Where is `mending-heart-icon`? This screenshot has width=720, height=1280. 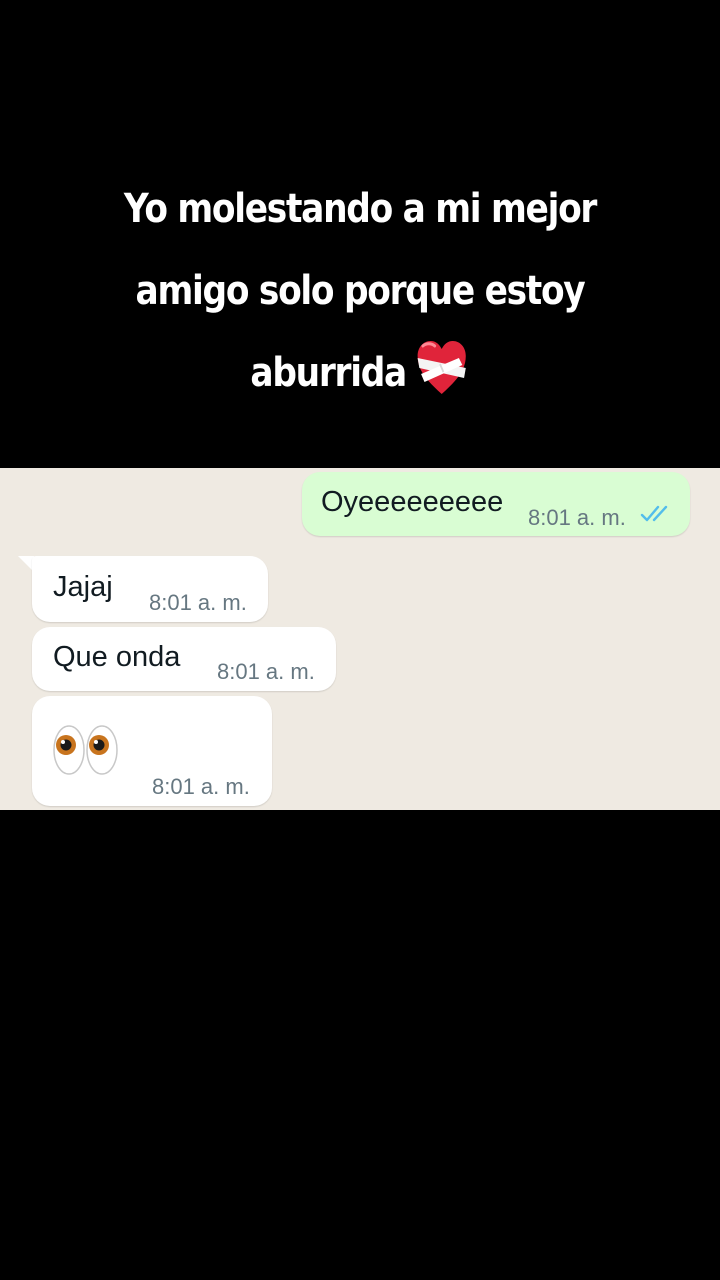
mending-heart-icon is located at coordinates (442, 367).